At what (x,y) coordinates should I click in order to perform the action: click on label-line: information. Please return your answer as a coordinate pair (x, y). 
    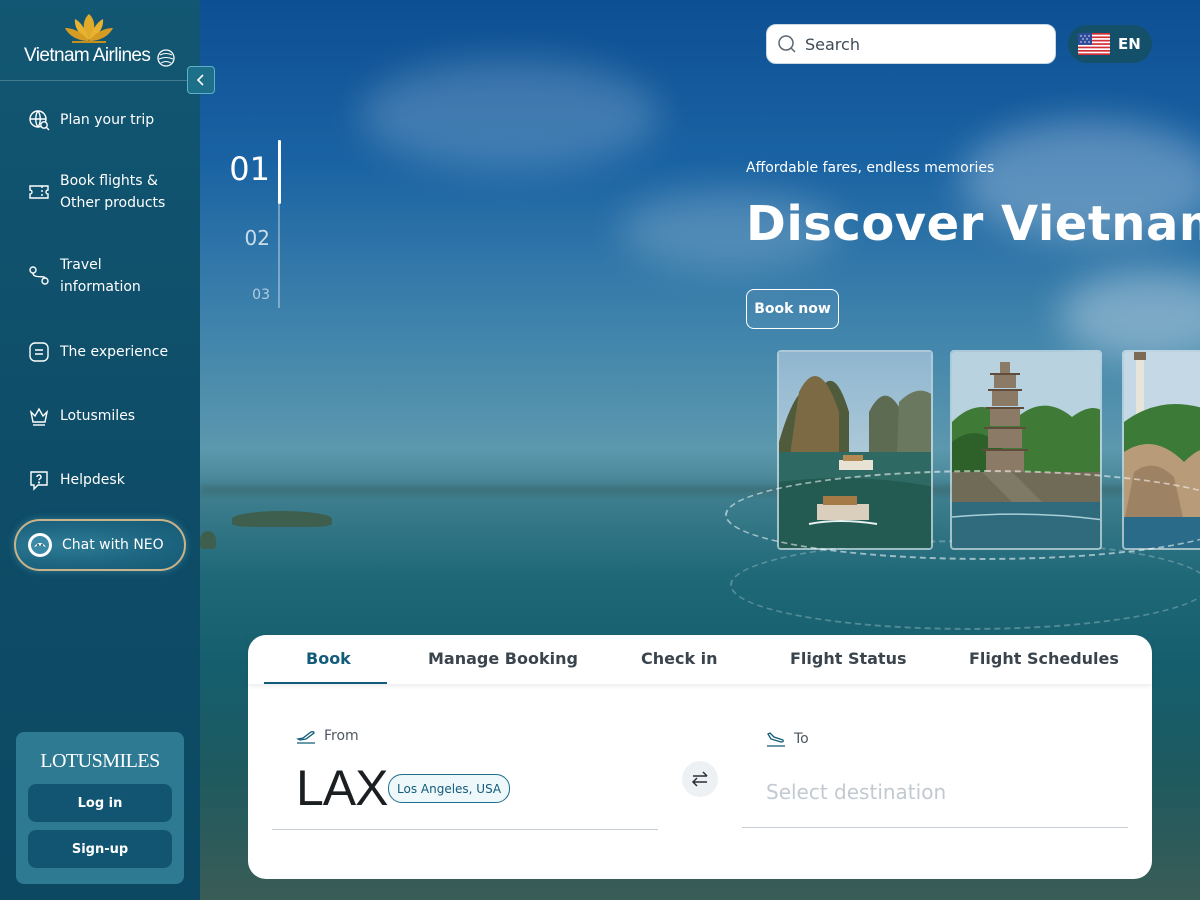
    Looking at the image, I should click on (100, 287).